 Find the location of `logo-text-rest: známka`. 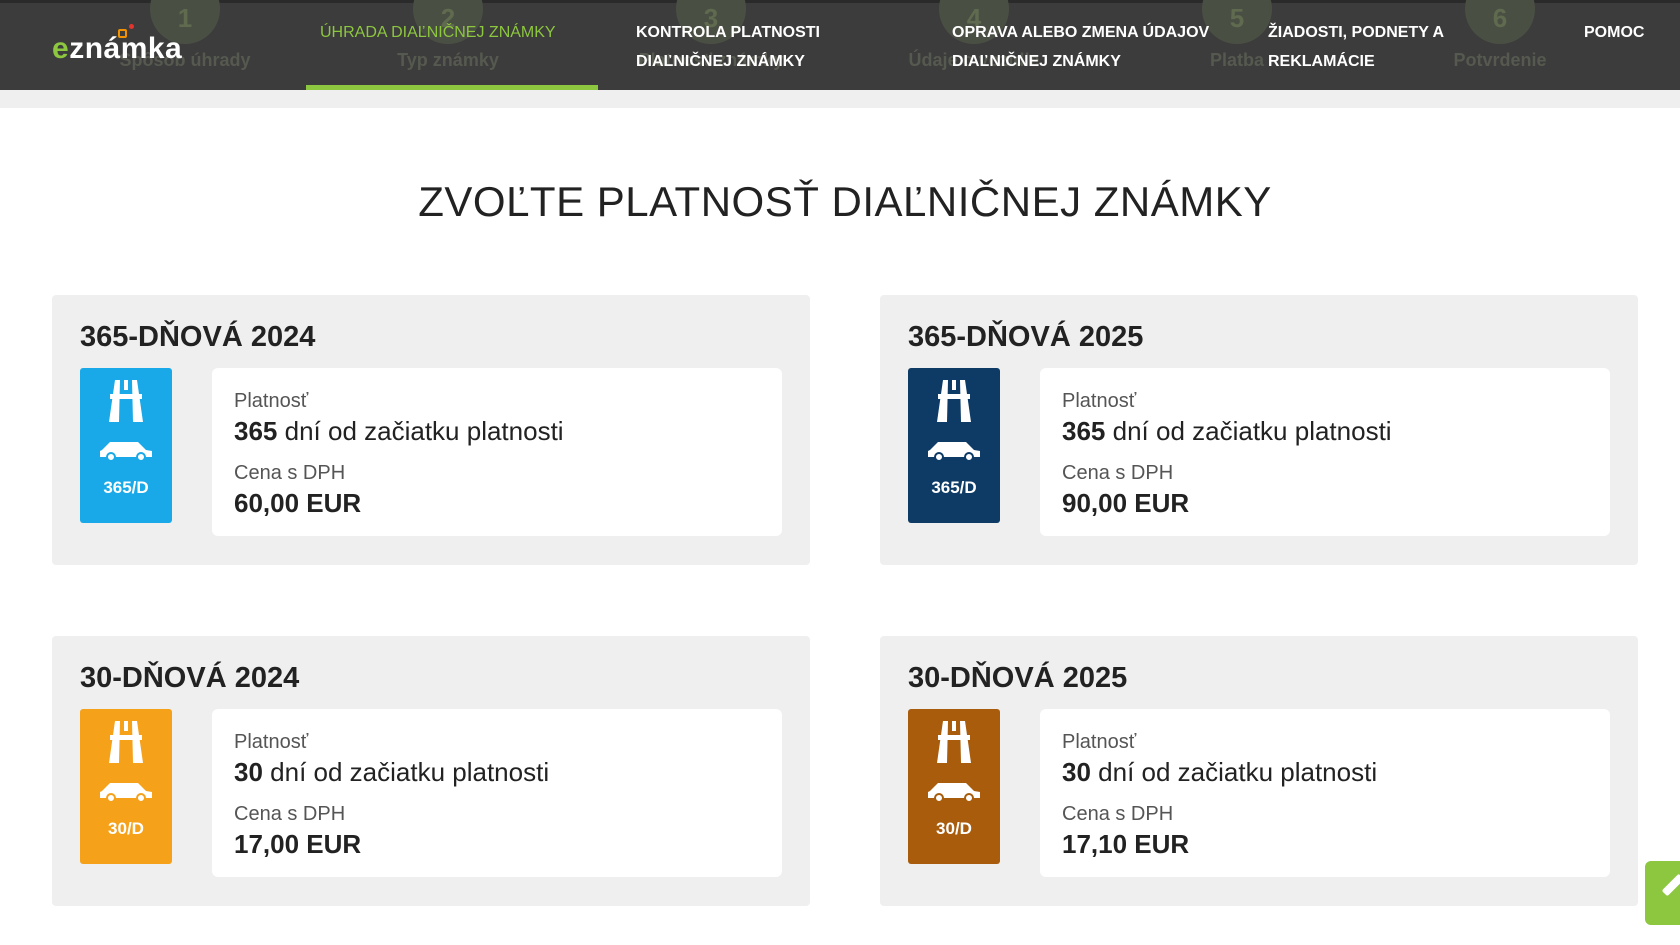

logo-text-rest: známka is located at coordinates (126, 48).